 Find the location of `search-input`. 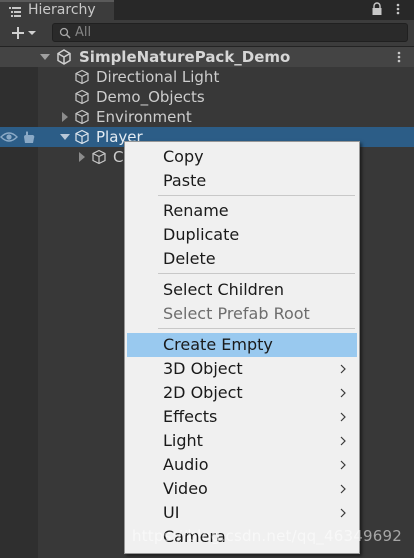

search-input is located at coordinates (235, 32).